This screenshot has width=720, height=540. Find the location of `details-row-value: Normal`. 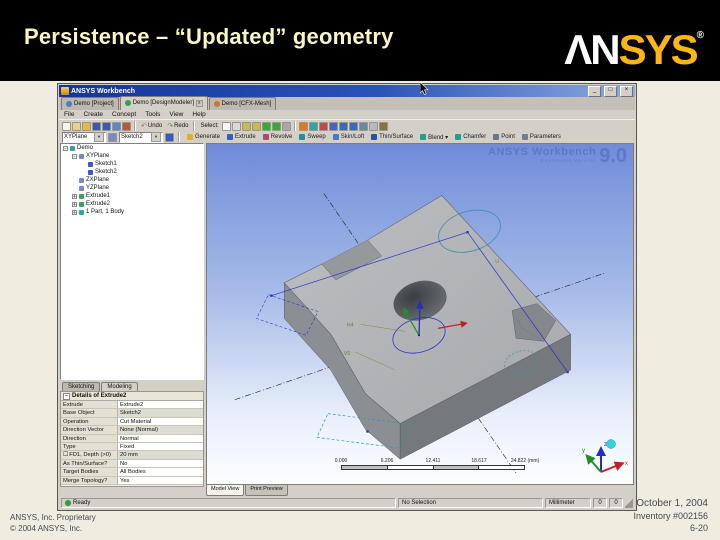

details-row-value: Normal is located at coordinates (160, 438).